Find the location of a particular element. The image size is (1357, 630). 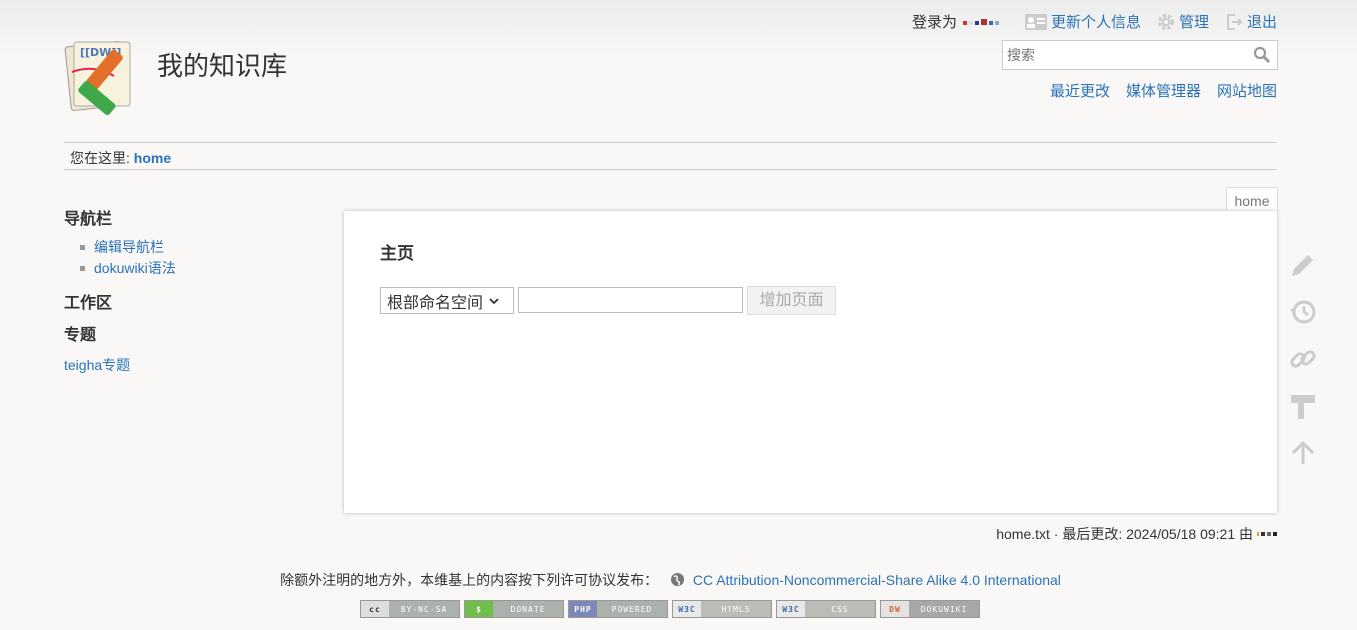

sidebar-topic-title: 专题 is located at coordinates (80, 335).